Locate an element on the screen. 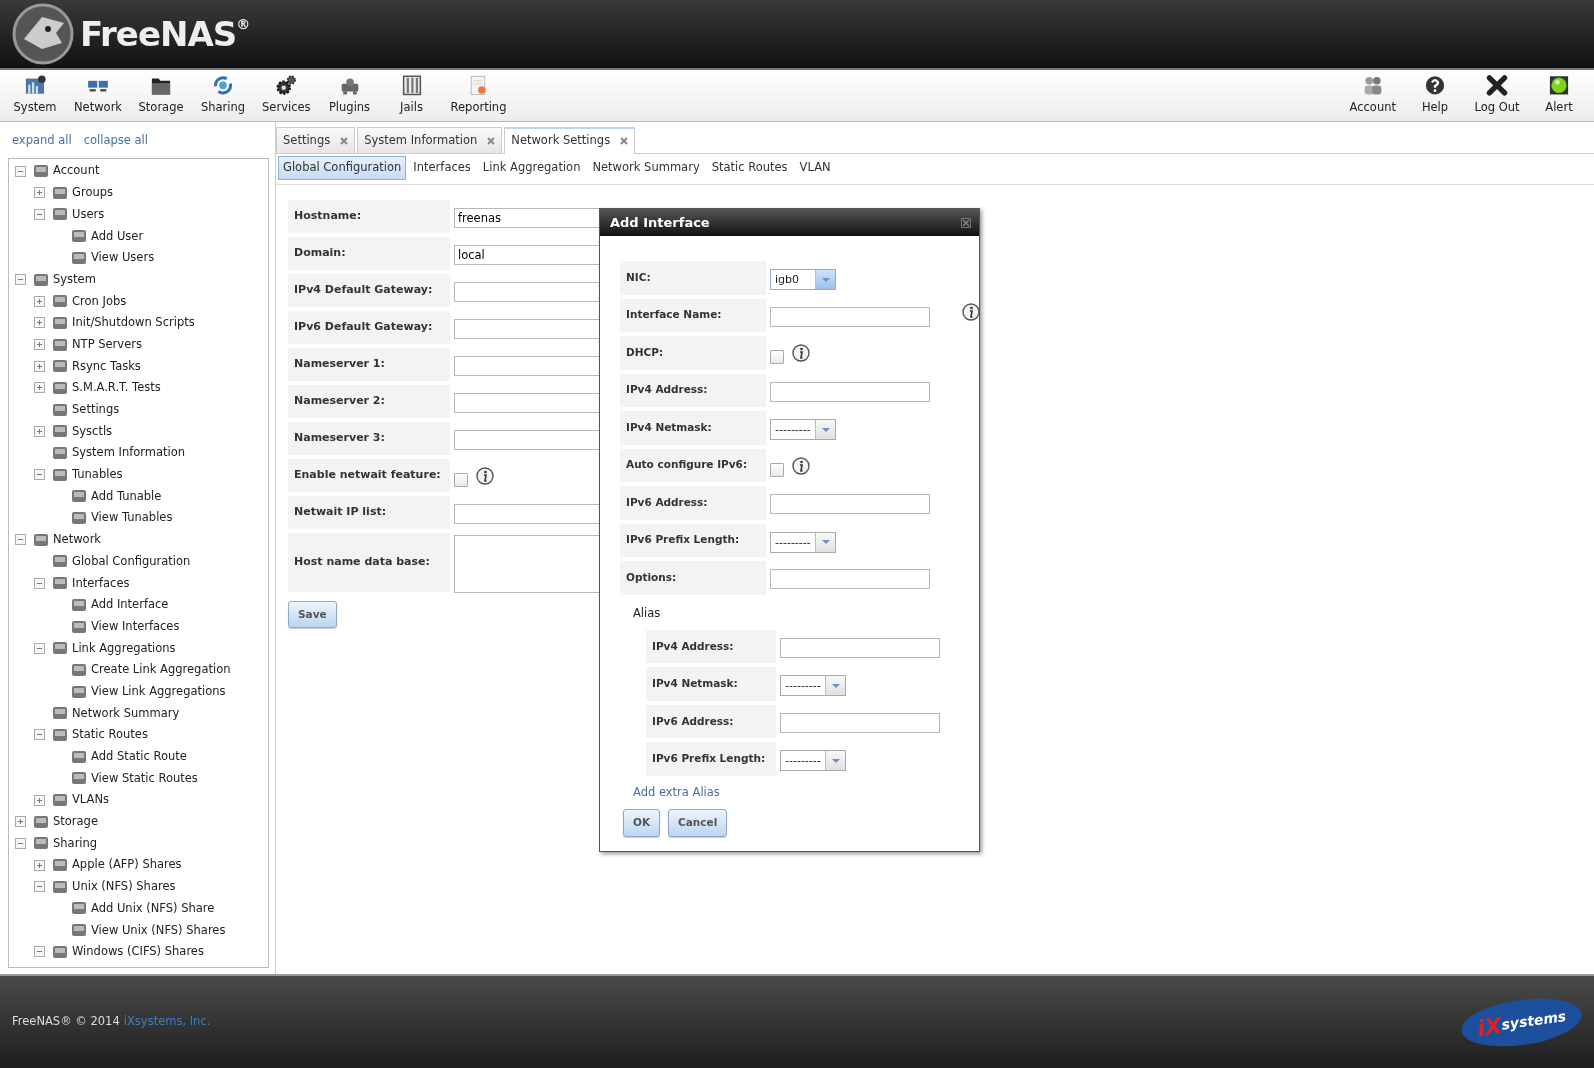 This screenshot has height=1068, width=1594. field-label: Nameserver 3: is located at coordinates (369, 438).